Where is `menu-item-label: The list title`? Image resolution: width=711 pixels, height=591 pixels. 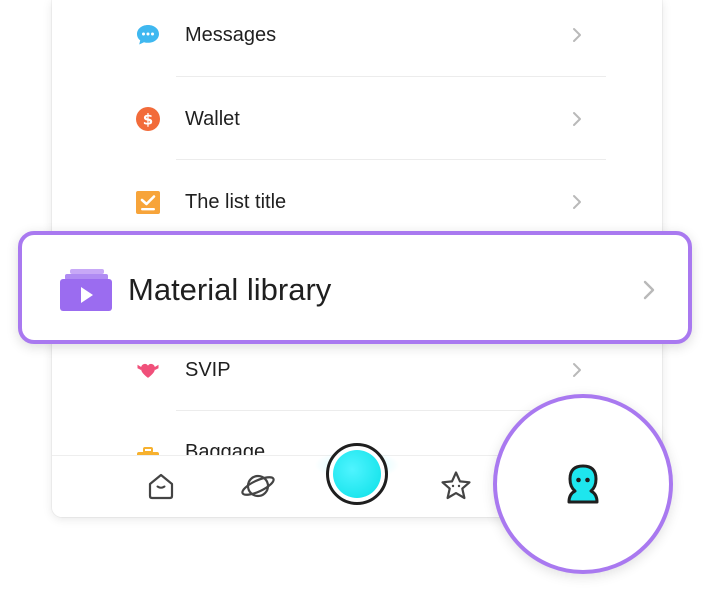 menu-item-label: The list title is located at coordinates (236, 201).